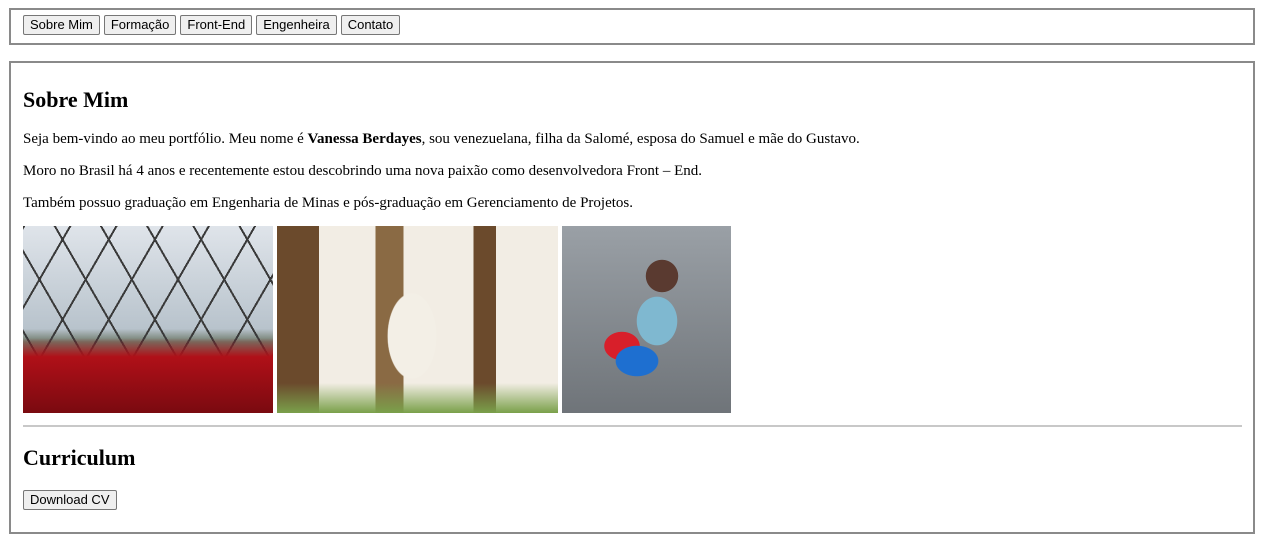 Image resolution: width=1265 pixels, height=542 pixels. I want to click on section-divider, so click(632, 426).